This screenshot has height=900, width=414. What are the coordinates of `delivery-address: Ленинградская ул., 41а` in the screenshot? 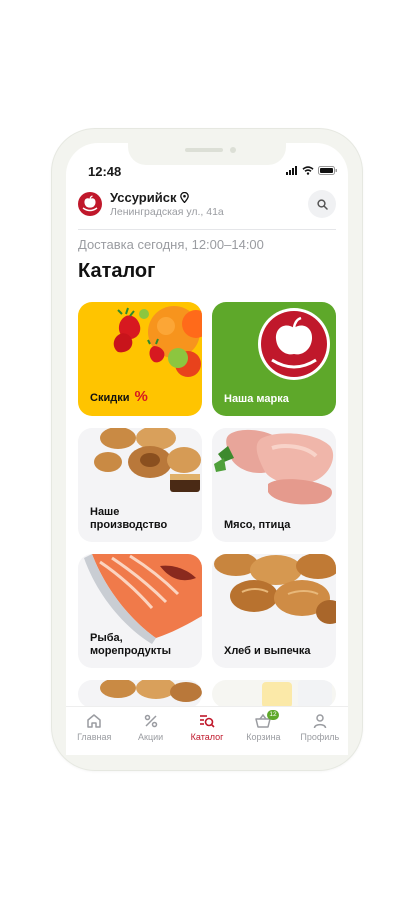 It's located at (167, 212).